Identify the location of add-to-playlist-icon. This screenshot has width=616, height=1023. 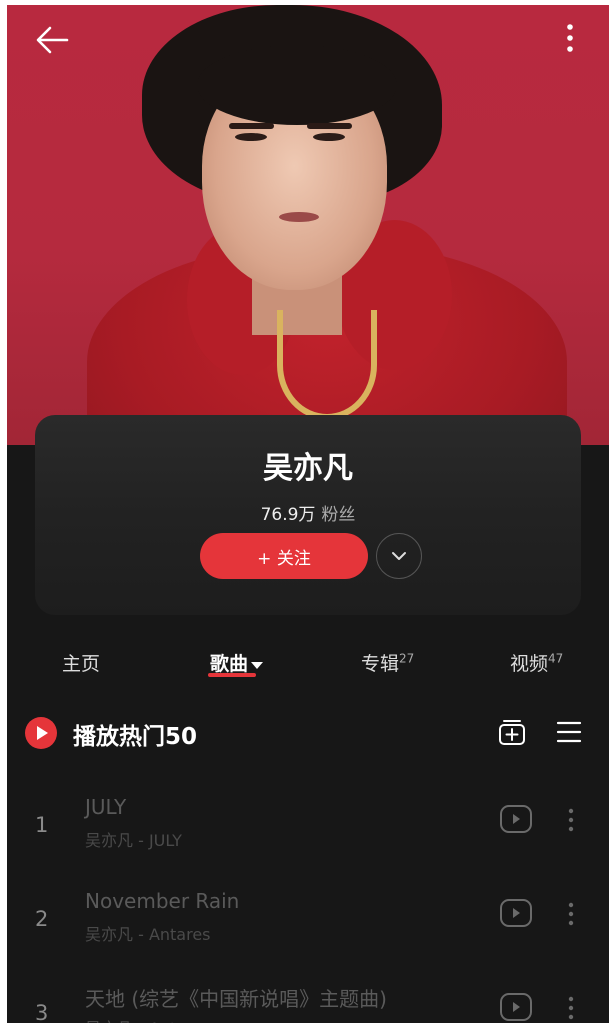
(512, 732).